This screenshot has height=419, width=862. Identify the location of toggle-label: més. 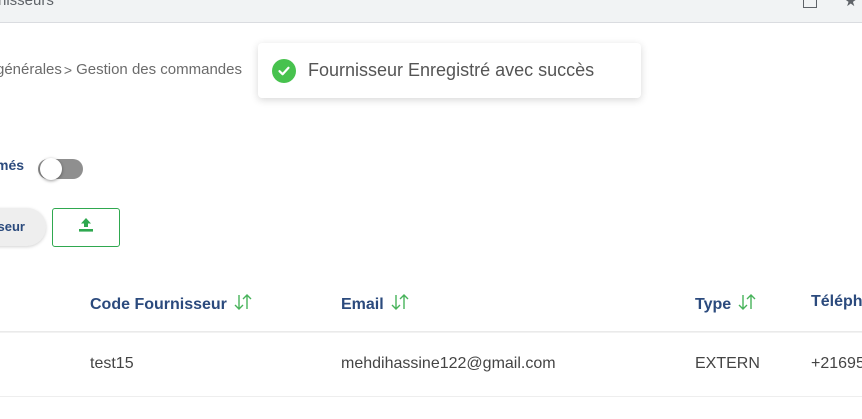
(12, 165).